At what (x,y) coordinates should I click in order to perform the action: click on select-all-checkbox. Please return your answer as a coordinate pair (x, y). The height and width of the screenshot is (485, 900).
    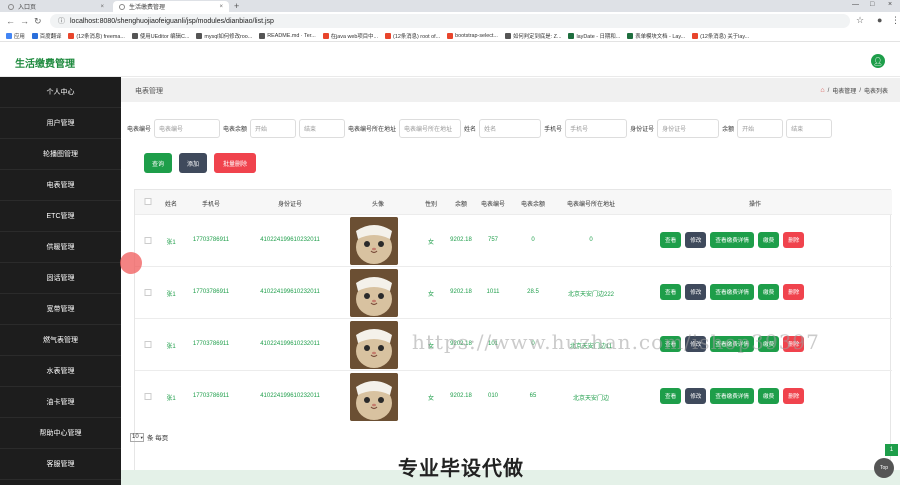
    Looking at the image, I should click on (148, 201).